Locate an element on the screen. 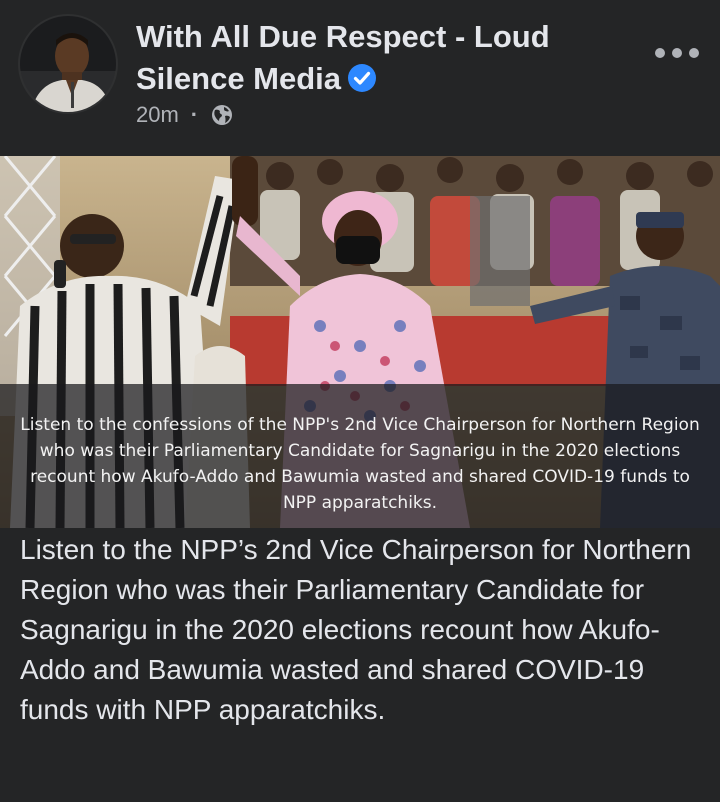  more-options-button is located at coordinates (677, 53).